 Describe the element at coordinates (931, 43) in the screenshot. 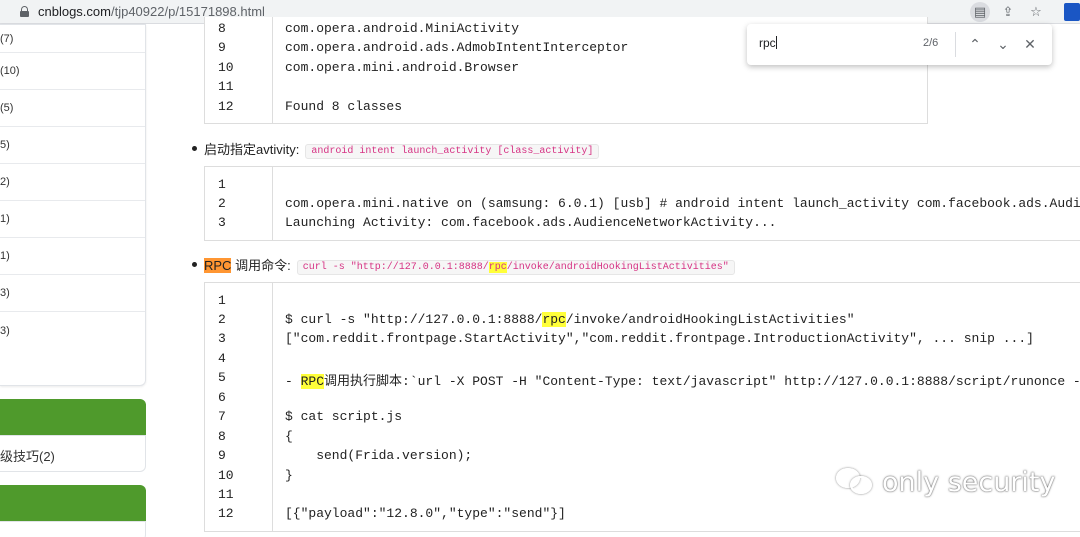

I see `match-count: 2/6` at that location.